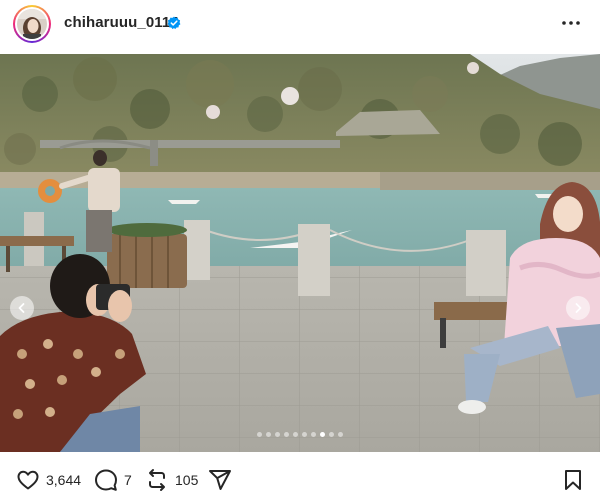 The width and height of the screenshot is (600, 500). Describe the element at coordinates (171, 480) in the screenshot. I see `repost-button: 105` at that location.